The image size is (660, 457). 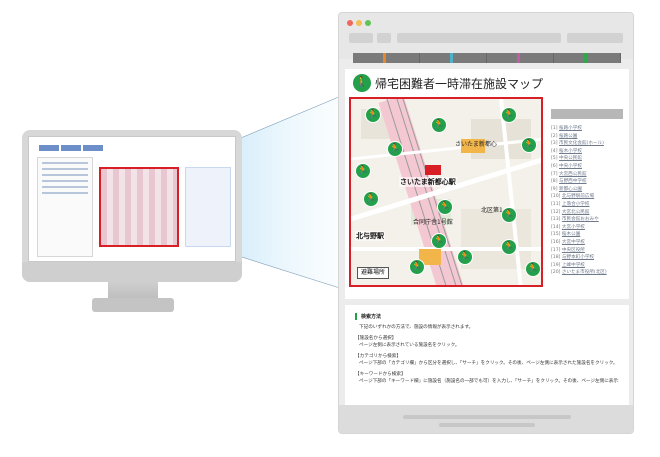 What do you see at coordinates (570, 158) in the screenshot?
I see `facility-link: 中央公民館` at bounding box center [570, 158].